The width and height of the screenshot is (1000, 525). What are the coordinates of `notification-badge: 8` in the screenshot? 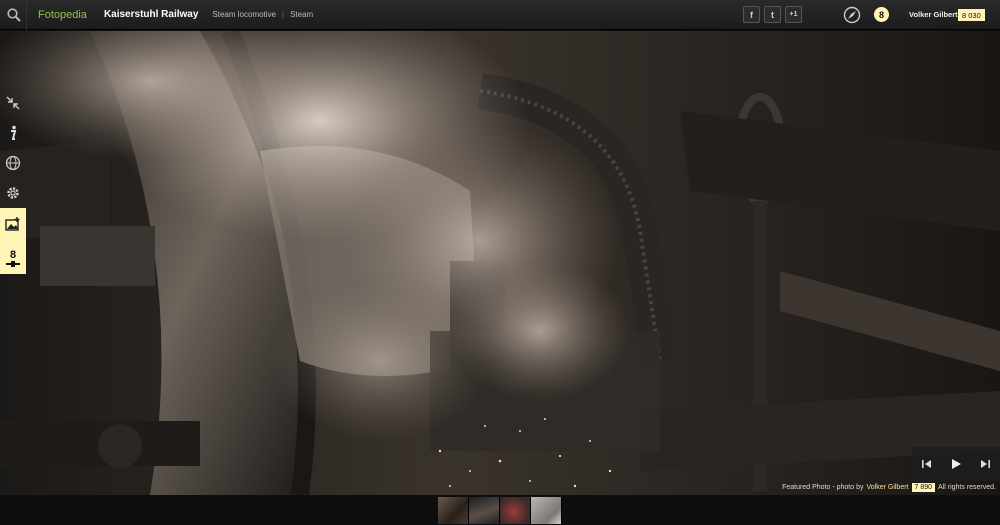 It's located at (881, 14).